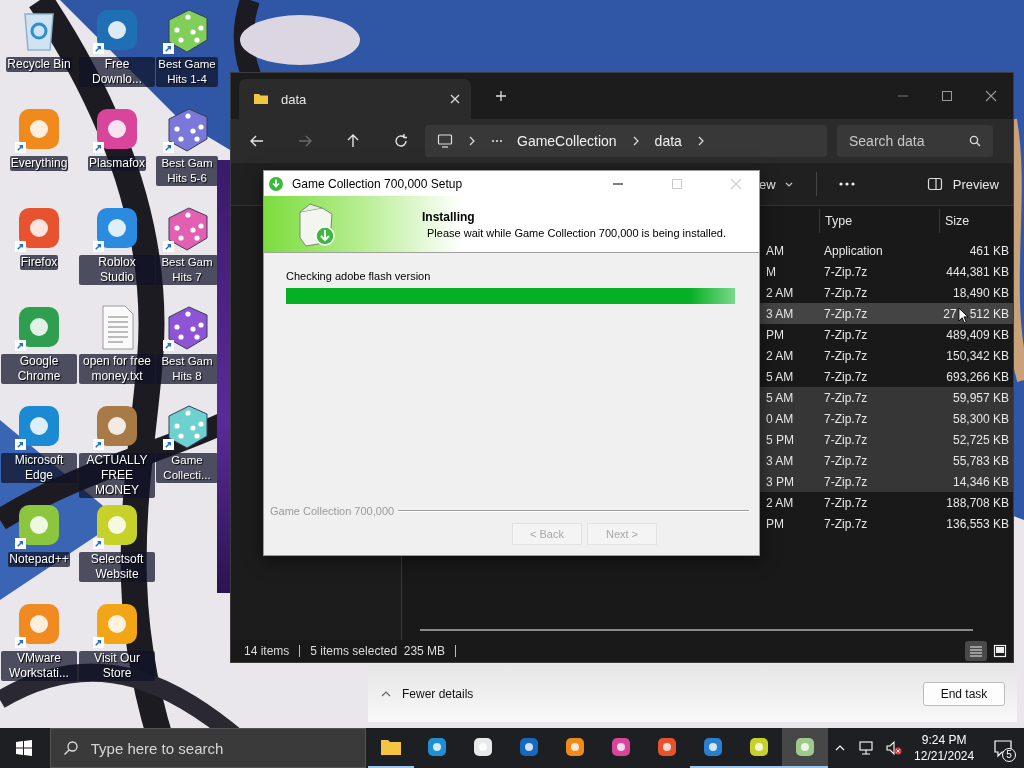 The width and height of the screenshot is (1024, 768). Describe the element at coordinates (944, 756) in the screenshot. I see `clock-date: 12/21/2024` at that location.